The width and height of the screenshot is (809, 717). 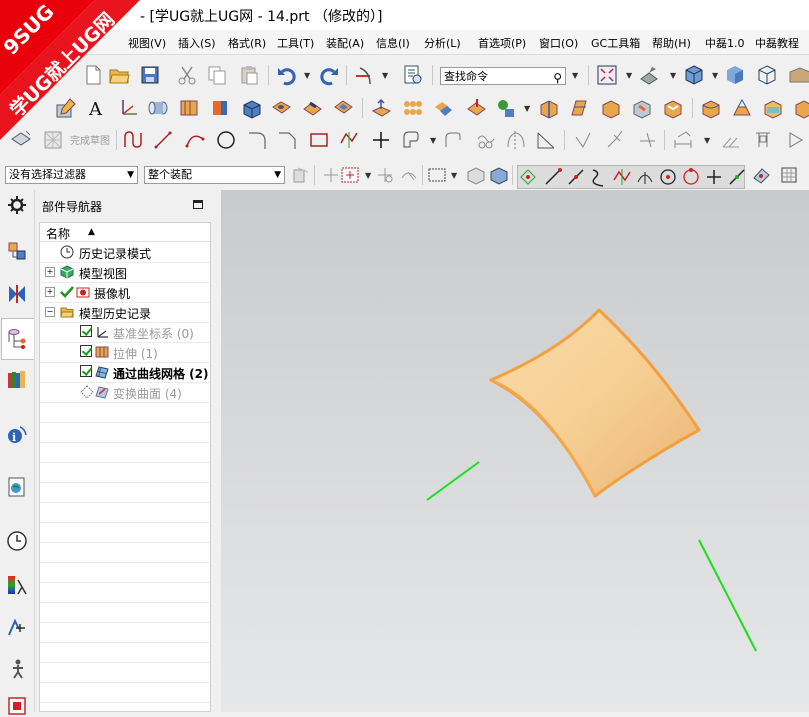 What do you see at coordinates (17, 706) in the screenshot?
I see `roles-icon` at bounding box center [17, 706].